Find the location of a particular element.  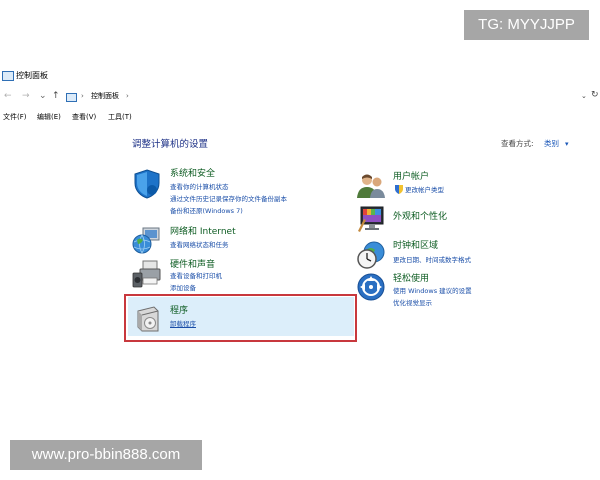

user-accounts-icon is located at coordinates (371, 185).